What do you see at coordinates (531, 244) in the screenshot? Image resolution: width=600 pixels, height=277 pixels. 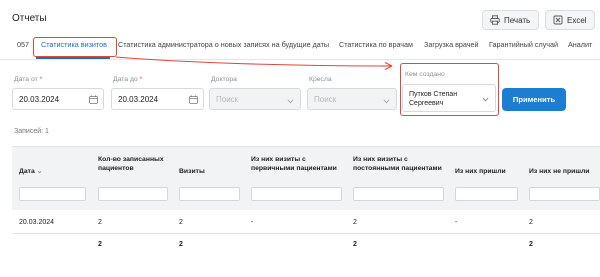 I see `total-not-came: 2` at bounding box center [531, 244].